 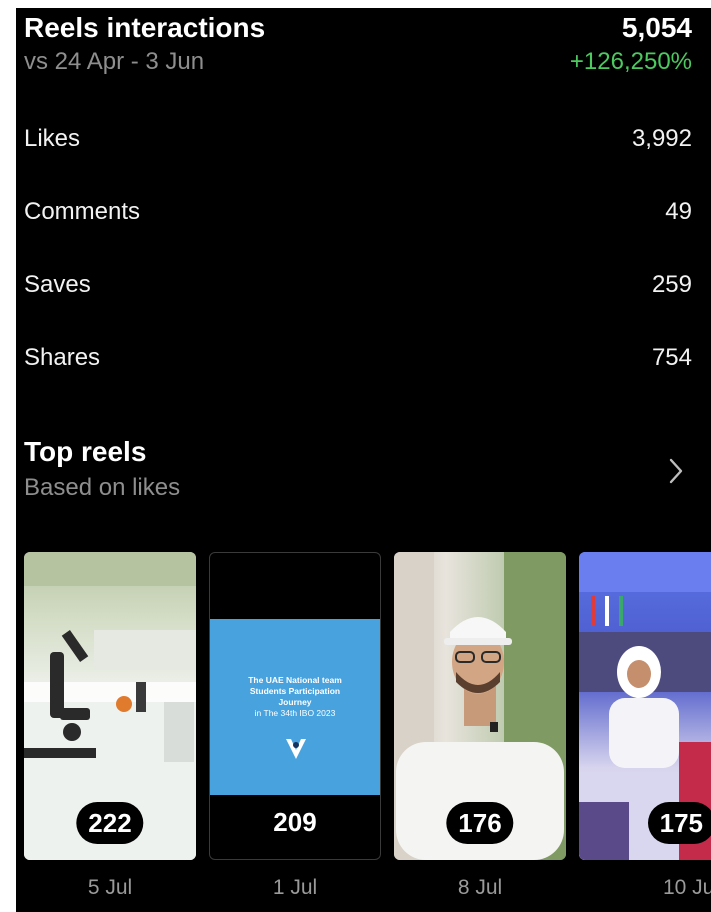 What do you see at coordinates (671, 284) in the screenshot?
I see `metric-value: 259` at bounding box center [671, 284].